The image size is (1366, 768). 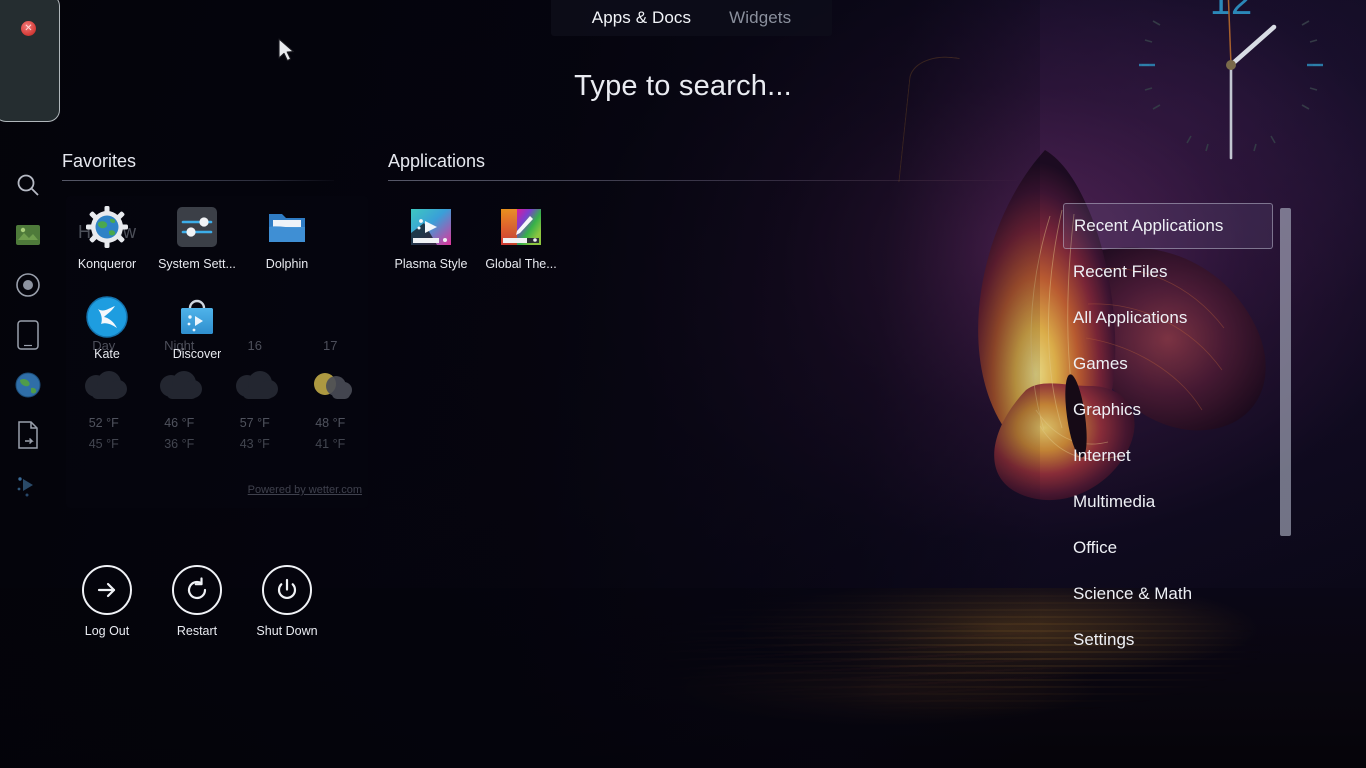 What do you see at coordinates (1231, 11) in the screenshot?
I see `clock-12-marker: 12` at bounding box center [1231, 11].